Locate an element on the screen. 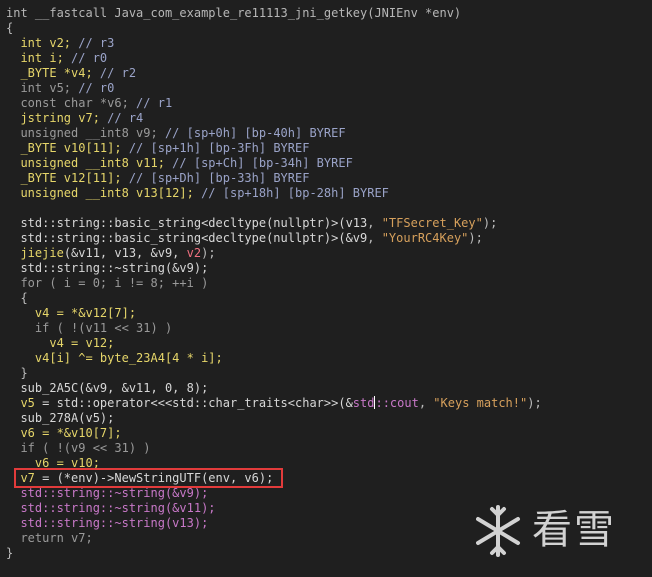 This screenshot has width=652, height=577. code-token: _BYTE *v4; is located at coordinates (56, 73).